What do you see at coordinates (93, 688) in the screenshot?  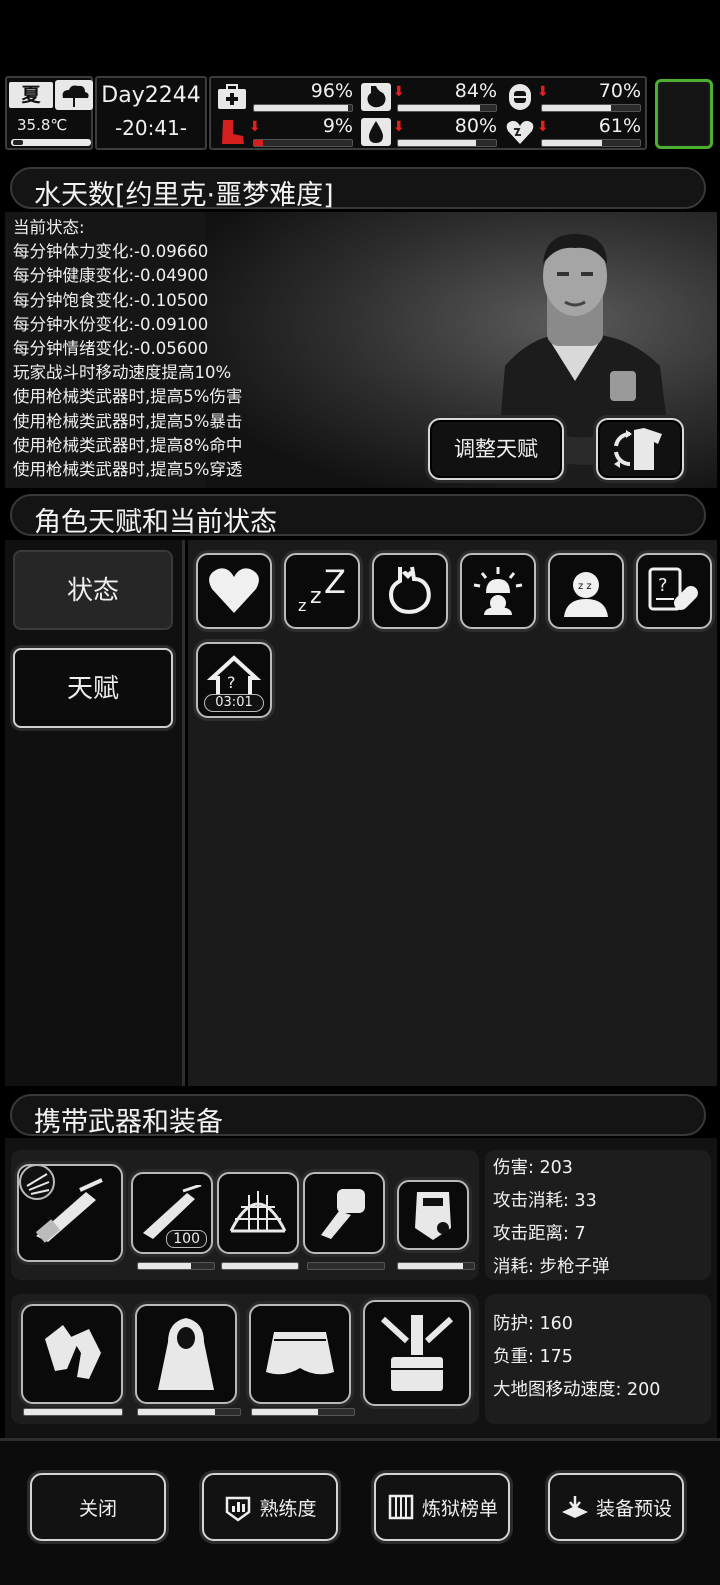 I see `tab-talent: 天赋` at bounding box center [93, 688].